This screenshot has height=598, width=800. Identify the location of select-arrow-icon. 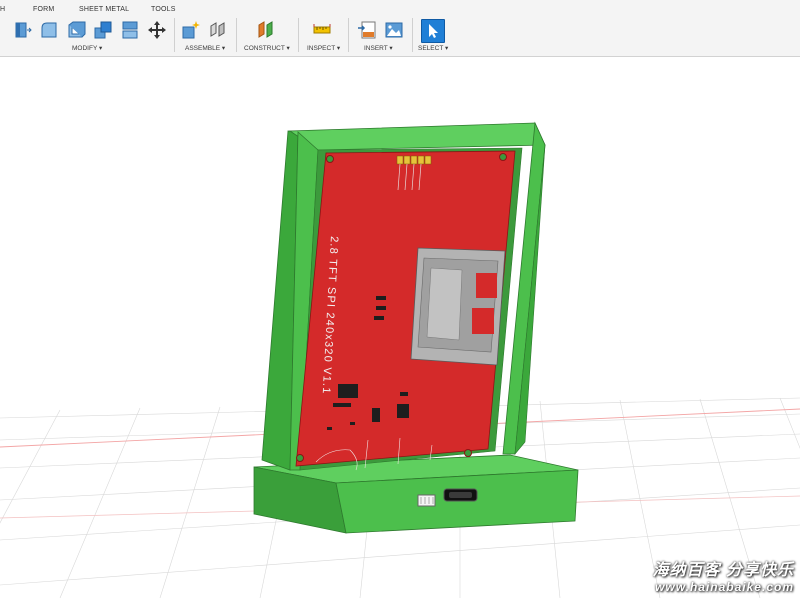
(433, 31).